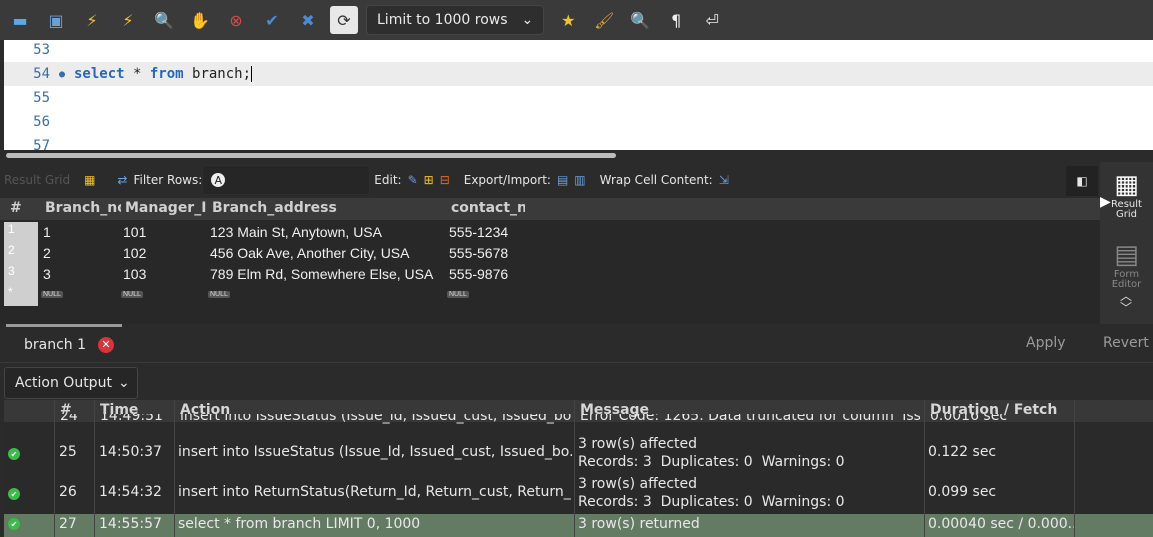 The image size is (1153, 537). What do you see at coordinates (578, 74) in the screenshot?
I see `editor-line-current: 54 ● select * from branch;` at bounding box center [578, 74].